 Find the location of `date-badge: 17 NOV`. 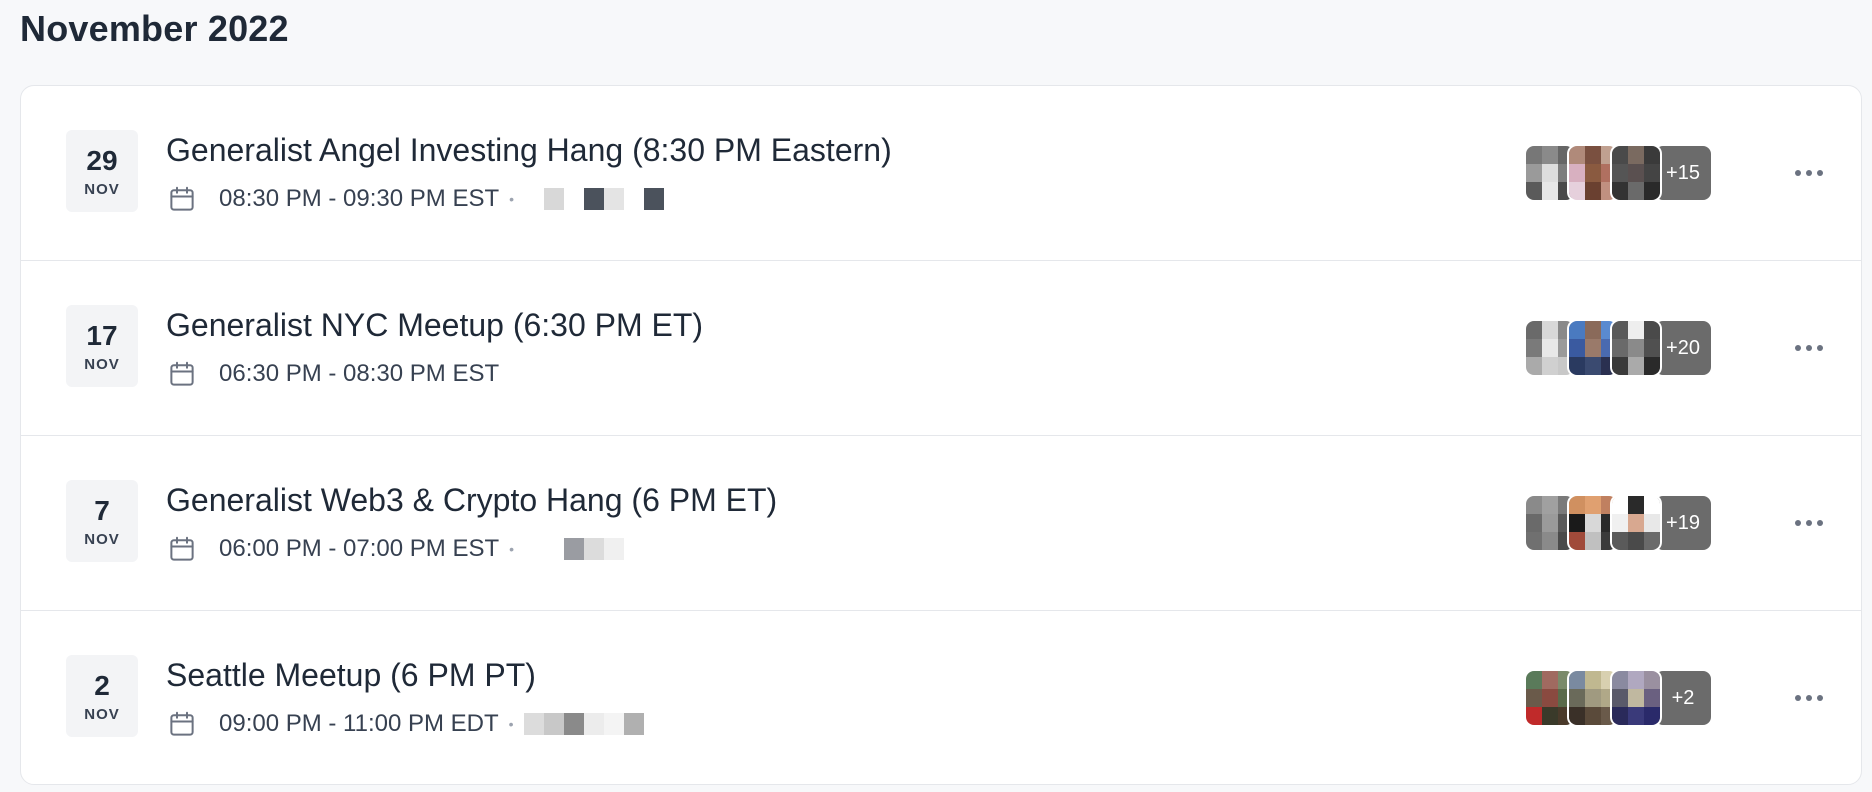

date-badge: 17 NOV is located at coordinates (102, 346).